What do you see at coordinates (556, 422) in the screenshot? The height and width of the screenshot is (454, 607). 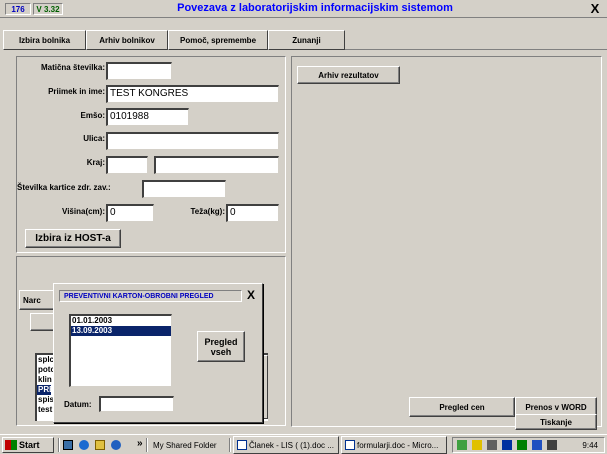 I see `tiskanje-button: Tiskanje` at bounding box center [556, 422].